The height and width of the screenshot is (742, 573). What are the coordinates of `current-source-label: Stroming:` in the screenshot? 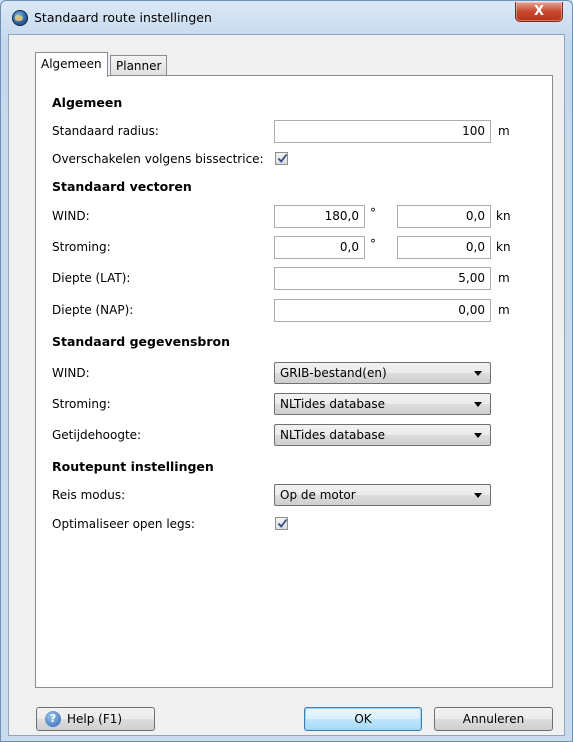 It's located at (81, 404).